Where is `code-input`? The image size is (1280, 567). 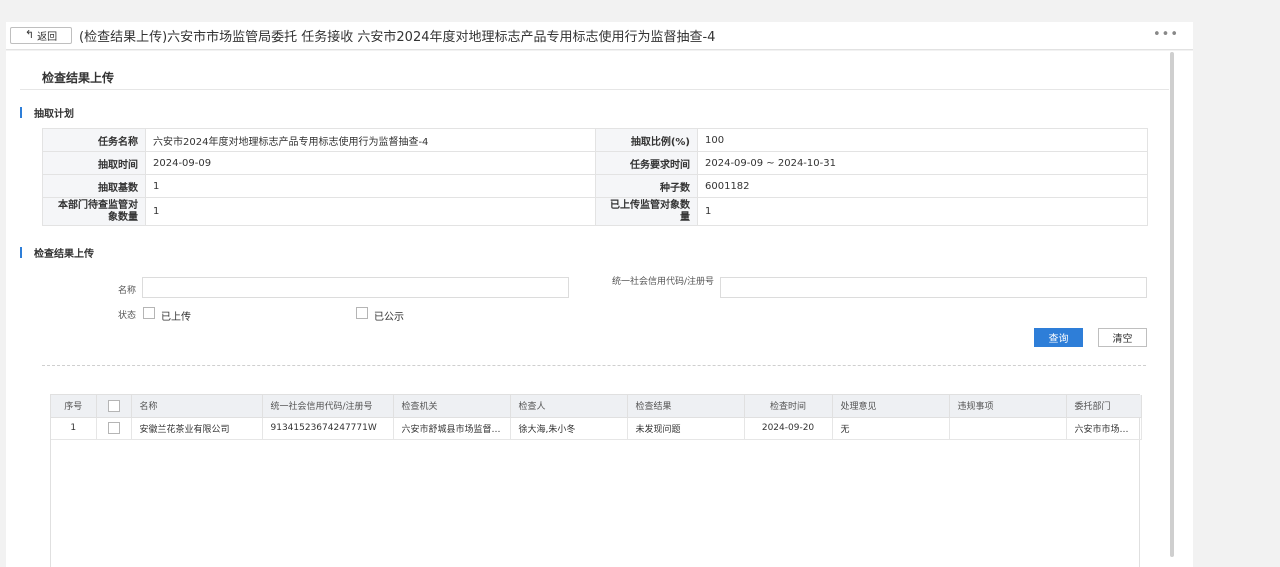 code-input is located at coordinates (933, 287).